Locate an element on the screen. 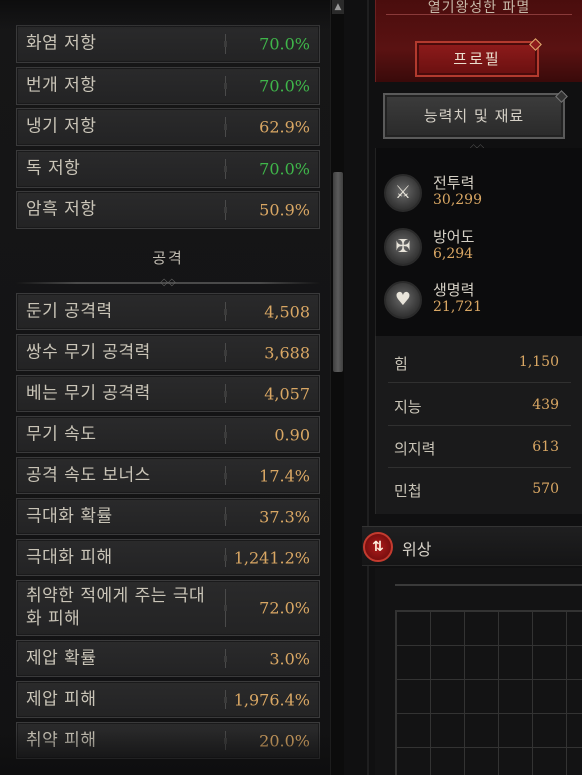  stat-row: 취약 피해 20.0% is located at coordinates (168, 740).